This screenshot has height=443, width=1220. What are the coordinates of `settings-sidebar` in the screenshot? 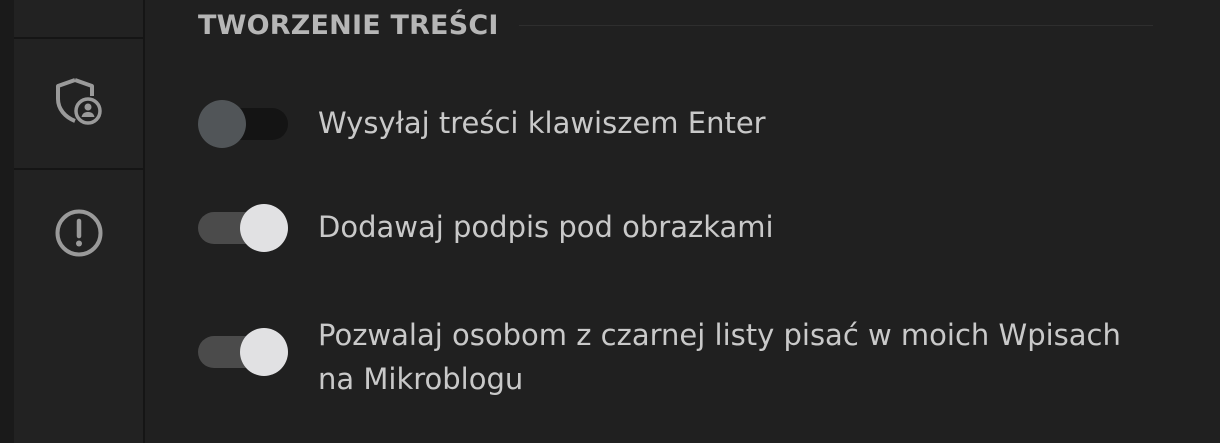 It's located at (79, 221).